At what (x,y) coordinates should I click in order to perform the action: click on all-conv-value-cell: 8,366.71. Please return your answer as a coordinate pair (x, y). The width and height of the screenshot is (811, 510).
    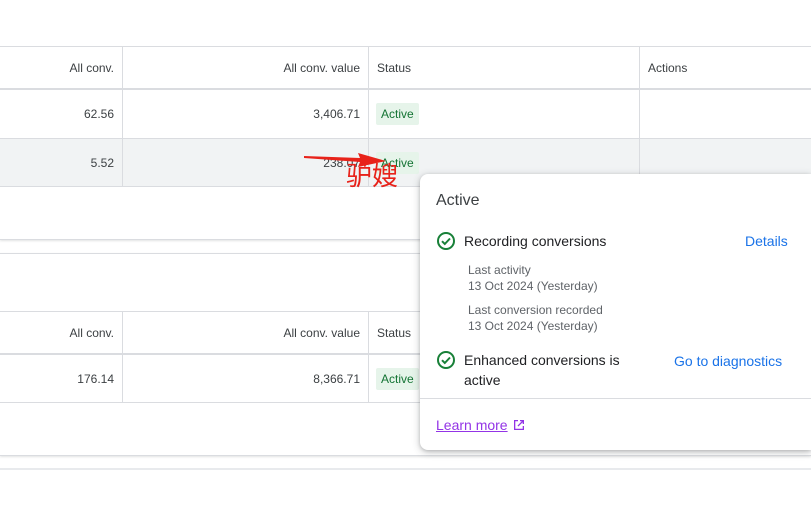
    Looking at the image, I should click on (336, 378).